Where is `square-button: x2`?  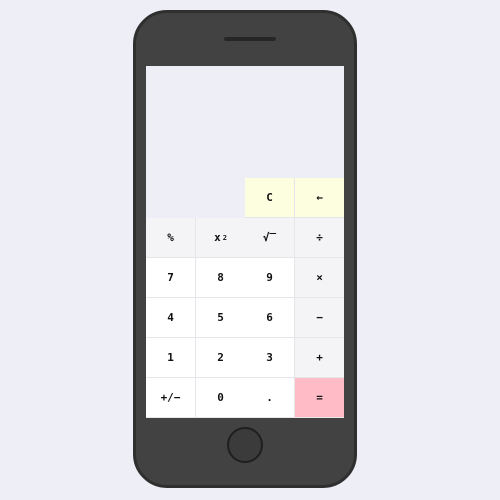
square-button: x2 is located at coordinates (221, 238).